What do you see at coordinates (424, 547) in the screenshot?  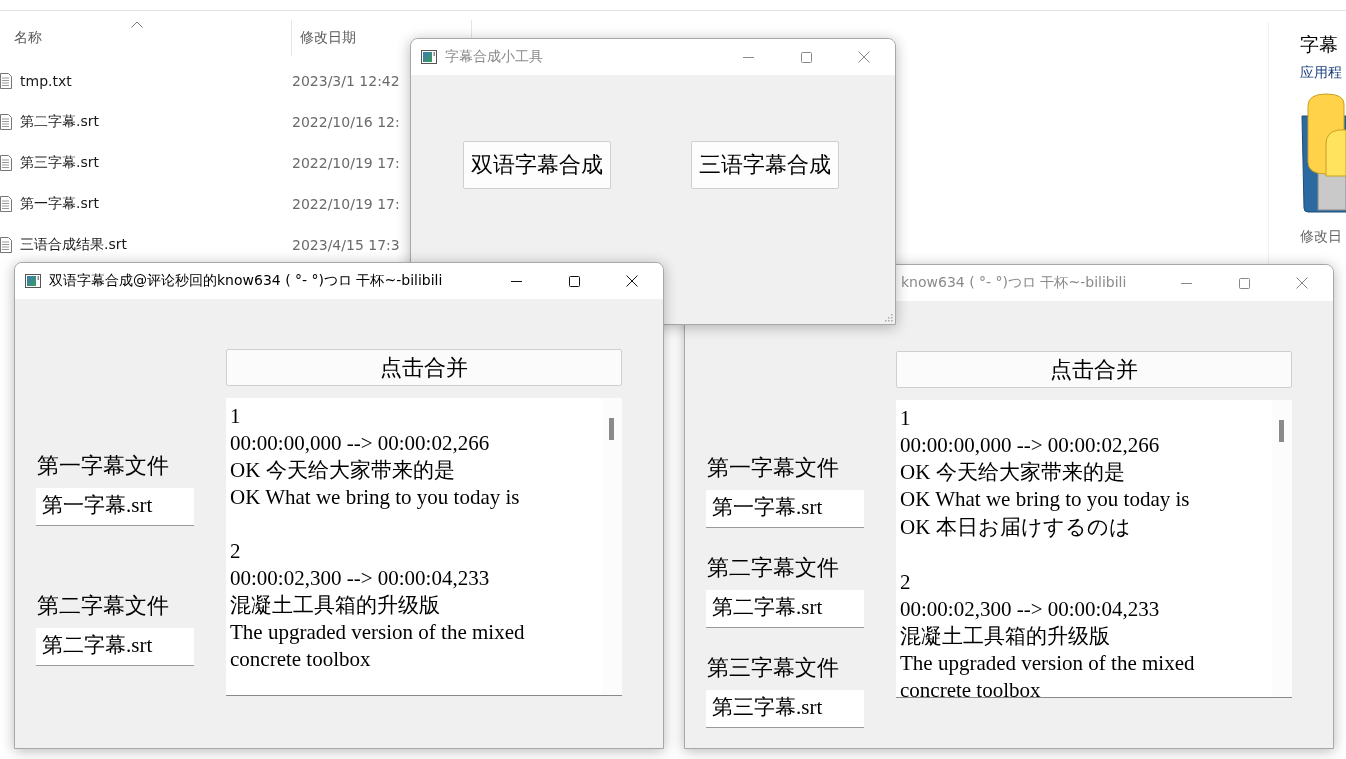 I see `output-text-area: 1 00:00:00,000 --> 00:00:02,266 OK 今天给大家带来的是 OK What we bring to you today is 2 00:00:02,300 --> 00:00:04,233 混凝土工具箱的升级版 The upgraded version of the mixed concrete toolbox` at bounding box center [424, 547].